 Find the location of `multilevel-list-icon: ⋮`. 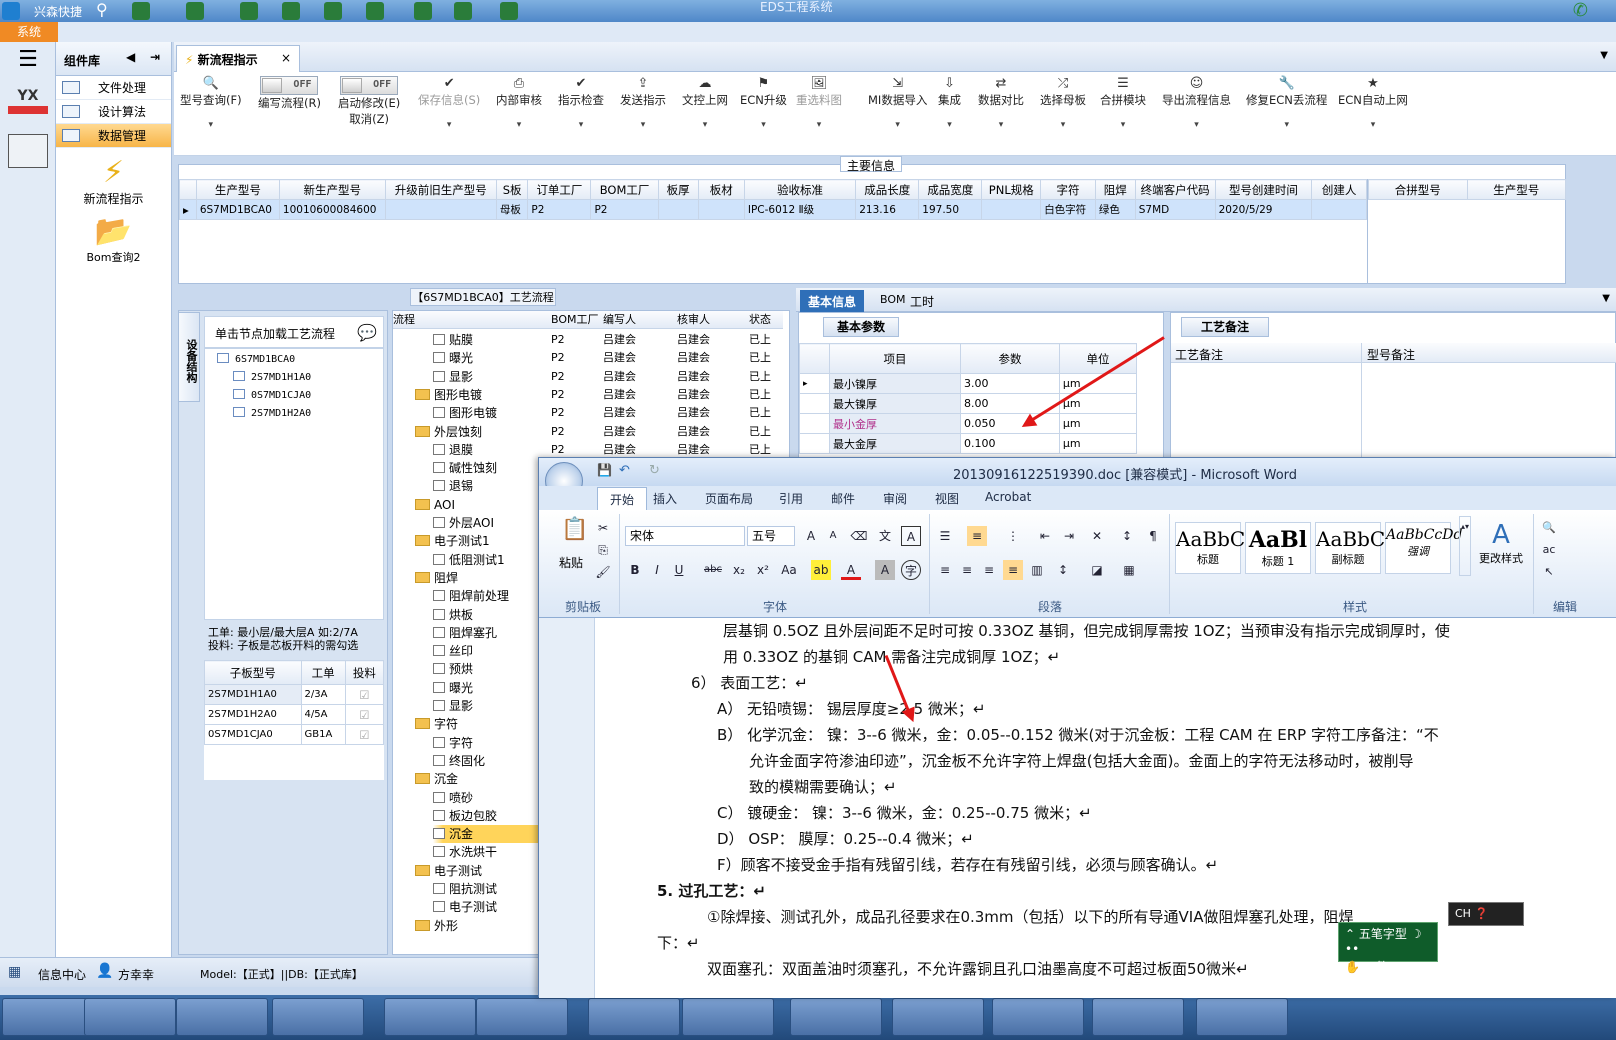

multilevel-list-icon: ⋮ is located at coordinates (1013, 536).